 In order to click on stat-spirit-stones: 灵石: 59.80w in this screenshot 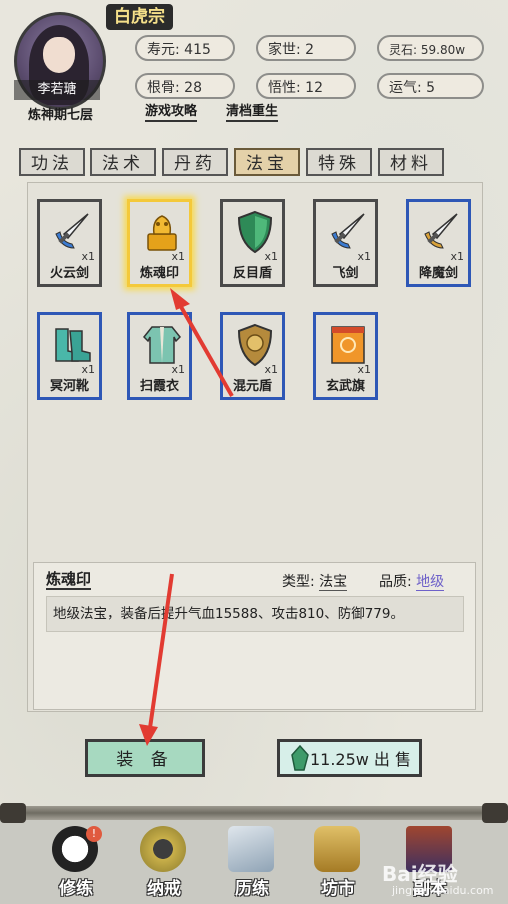, I will do `click(430, 48)`.